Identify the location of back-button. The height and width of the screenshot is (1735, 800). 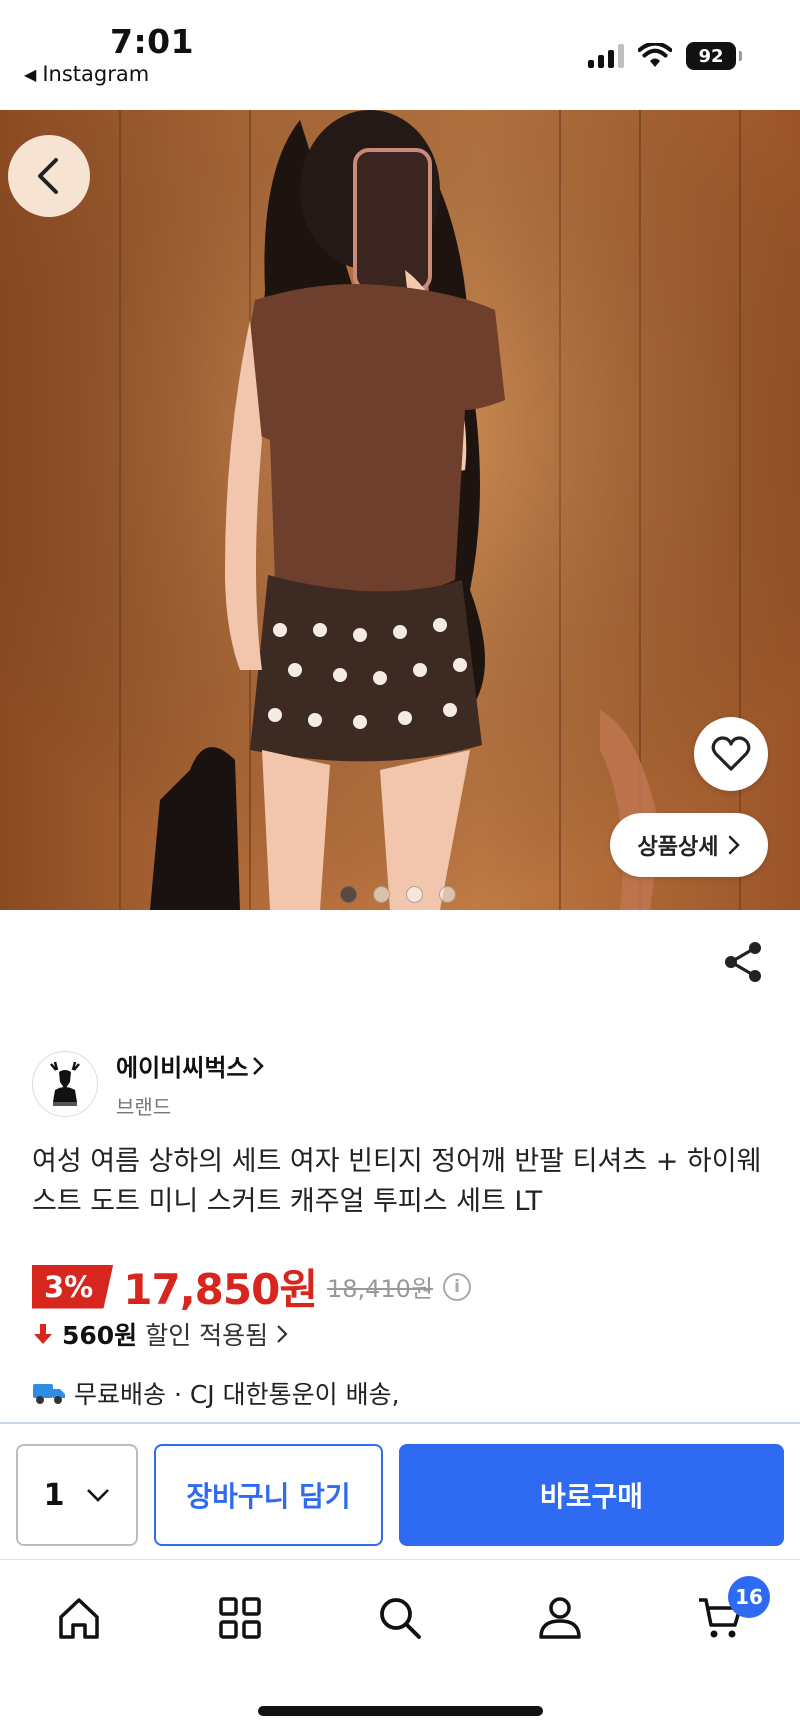
(49, 176).